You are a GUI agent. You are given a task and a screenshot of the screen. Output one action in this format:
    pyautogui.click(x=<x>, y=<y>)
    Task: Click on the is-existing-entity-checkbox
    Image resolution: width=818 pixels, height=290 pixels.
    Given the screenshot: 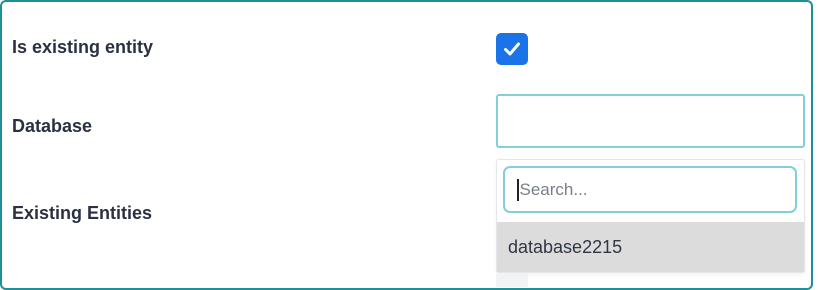 What is the action you would take?
    pyautogui.click(x=512, y=49)
    